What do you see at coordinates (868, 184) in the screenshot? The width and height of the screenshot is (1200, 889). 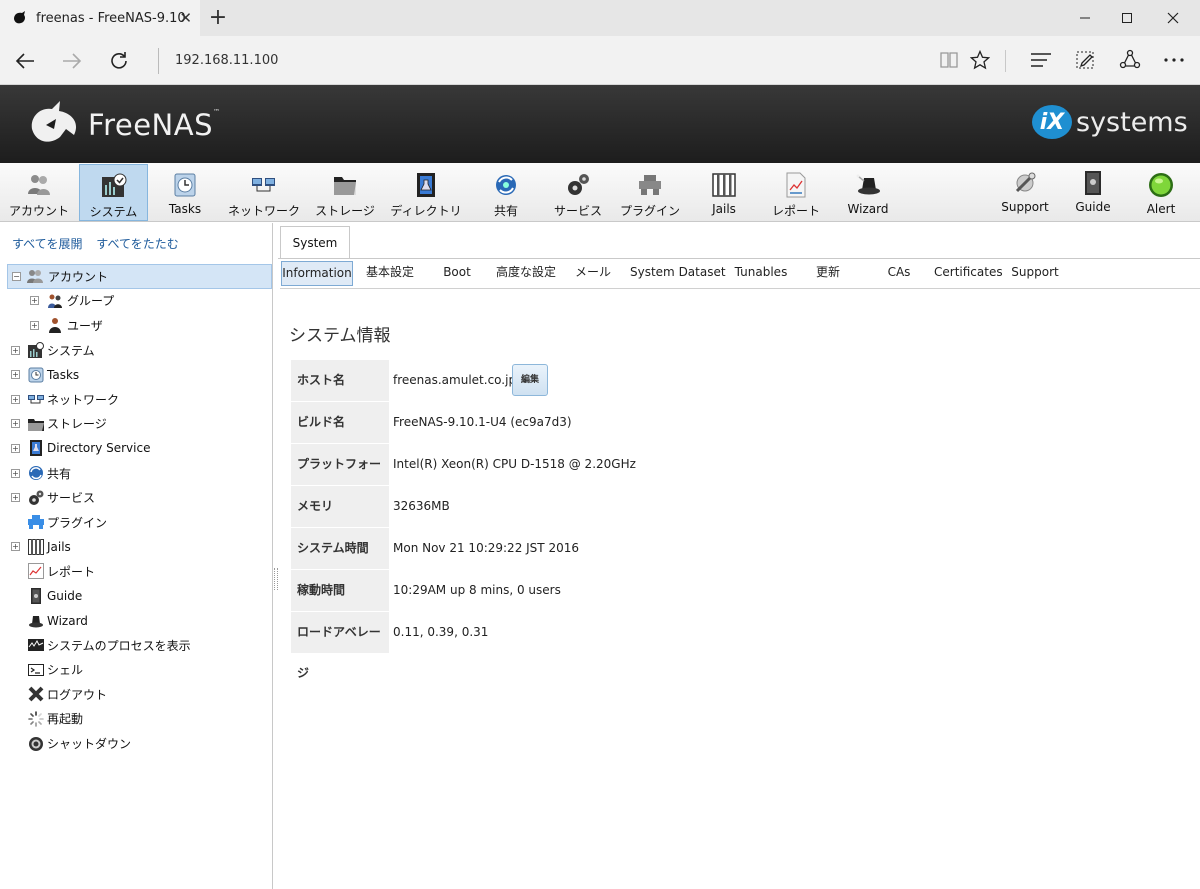 I see `wizard-icon` at bounding box center [868, 184].